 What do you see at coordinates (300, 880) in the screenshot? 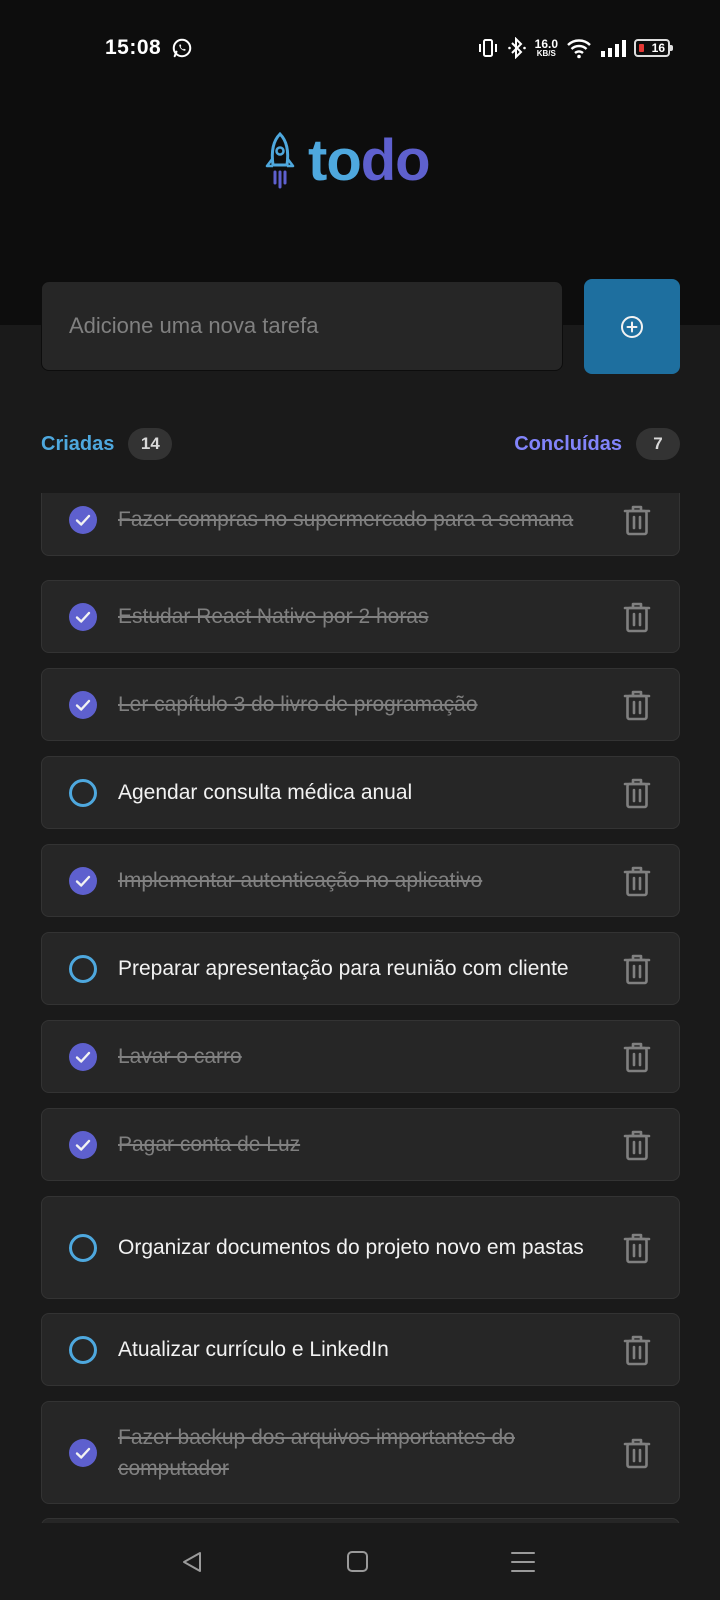
I see `task-text: Implementar autenticação no aplicativo` at bounding box center [300, 880].